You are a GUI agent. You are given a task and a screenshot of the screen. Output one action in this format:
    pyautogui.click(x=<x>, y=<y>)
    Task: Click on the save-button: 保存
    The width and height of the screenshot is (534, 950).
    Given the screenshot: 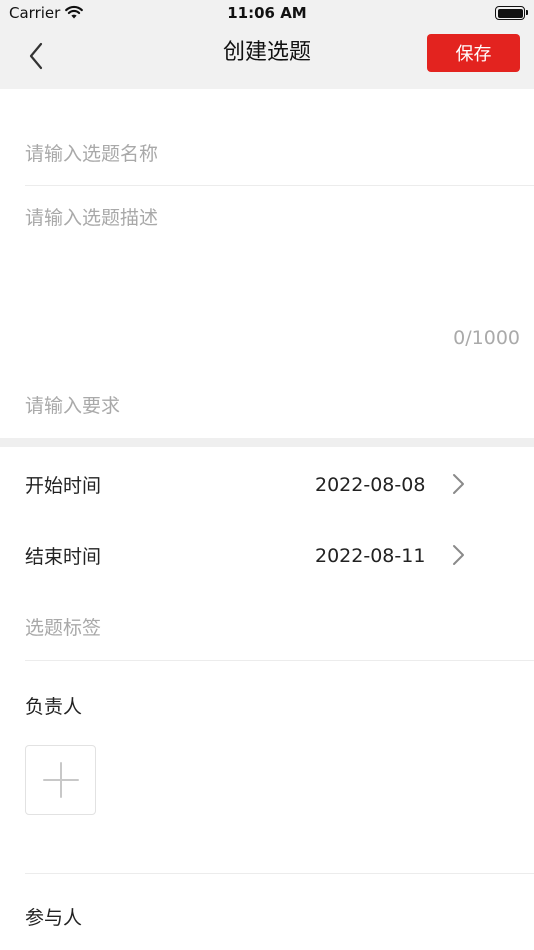 What is the action you would take?
    pyautogui.click(x=473, y=53)
    